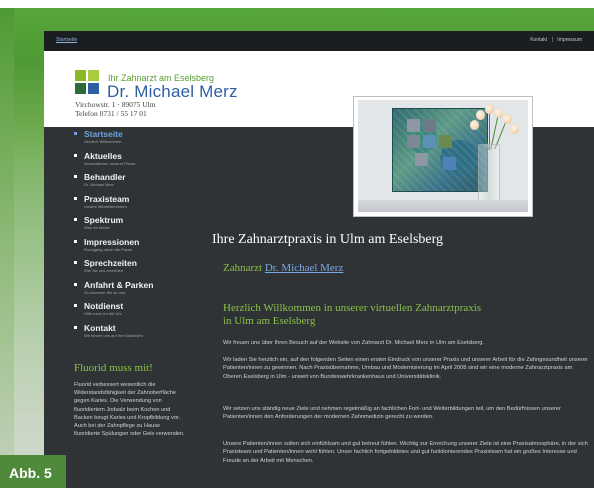 The width and height of the screenshot is (594, 488). I want to click on nav-item-spektrum: Spektrum Was wir bieten, so click(144, 226).